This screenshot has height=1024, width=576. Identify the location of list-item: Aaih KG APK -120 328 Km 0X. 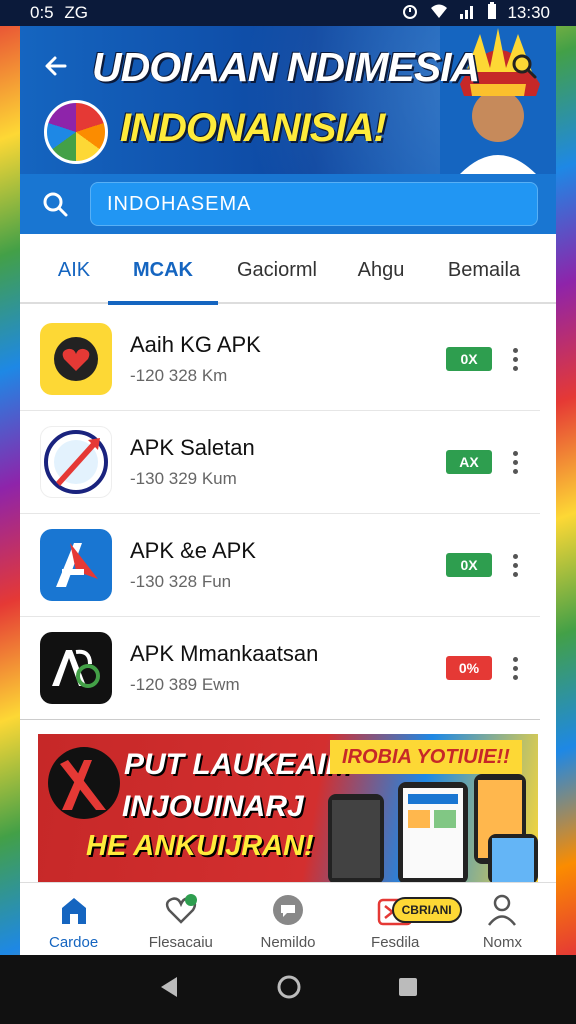
(280, 359).